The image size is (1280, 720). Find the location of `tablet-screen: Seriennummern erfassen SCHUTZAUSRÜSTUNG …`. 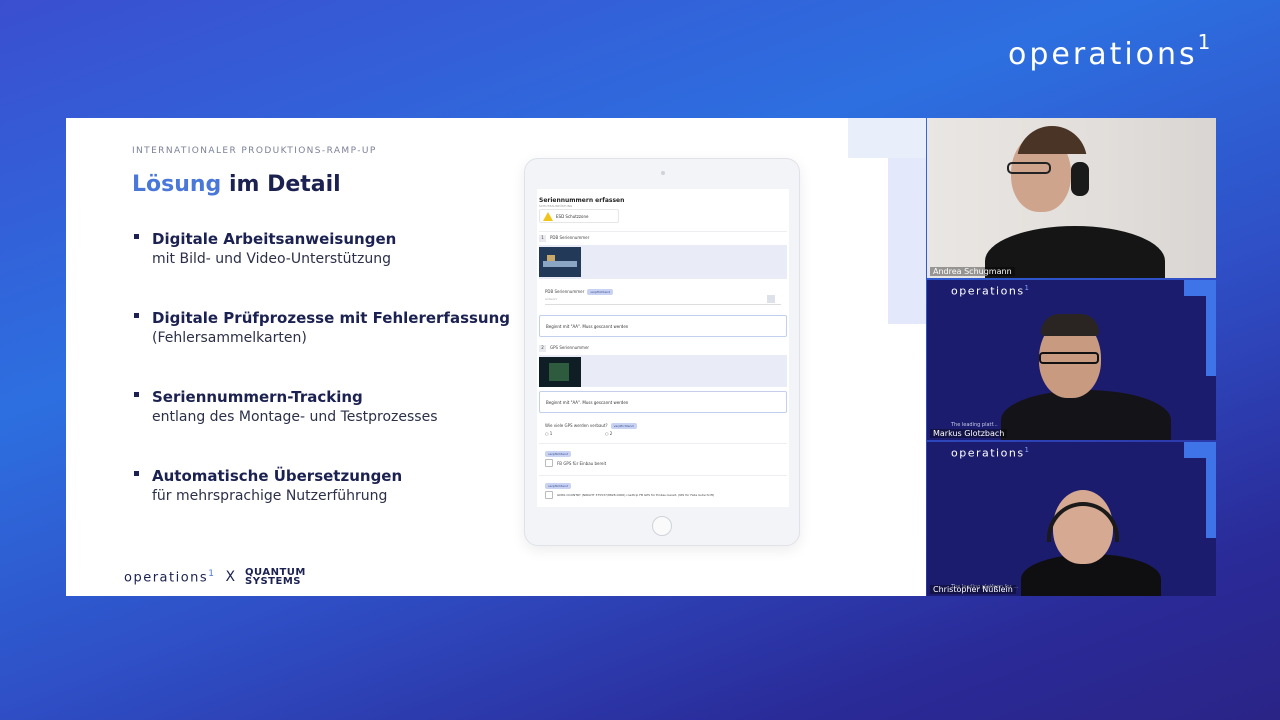

tablet-screen: Seriennummern erfassen SCHUTZAUSRÜSTUNG … is located at coordinates (663, 348).